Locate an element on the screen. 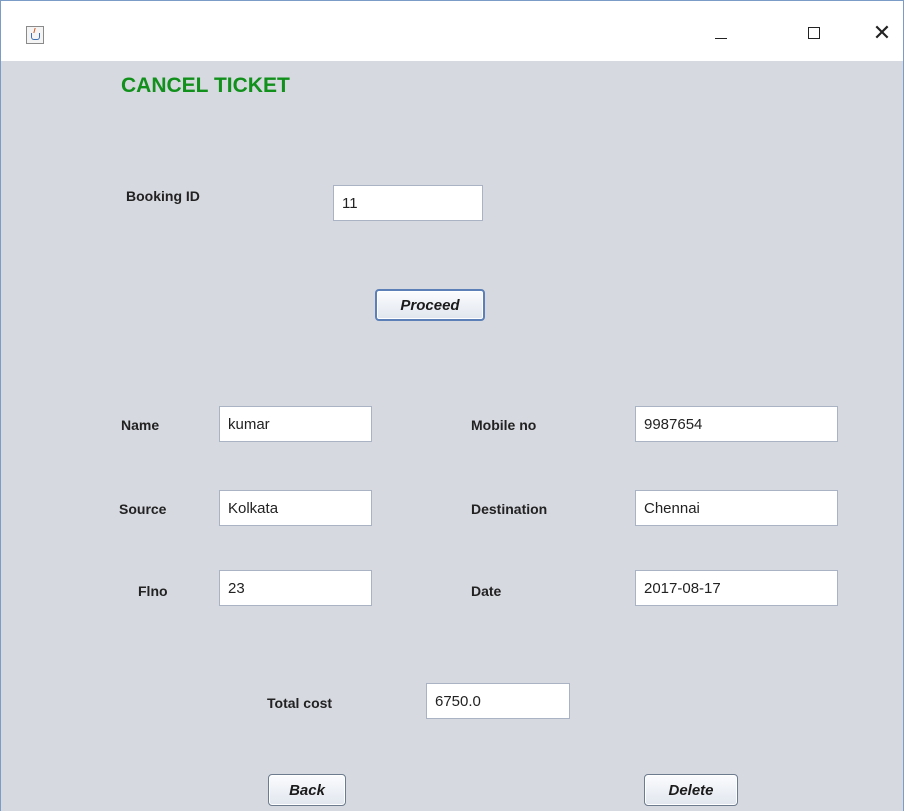 Image resolution: width=904 pixels, height=811 pixels. back-button: Back is located at coordinates (307, 790).